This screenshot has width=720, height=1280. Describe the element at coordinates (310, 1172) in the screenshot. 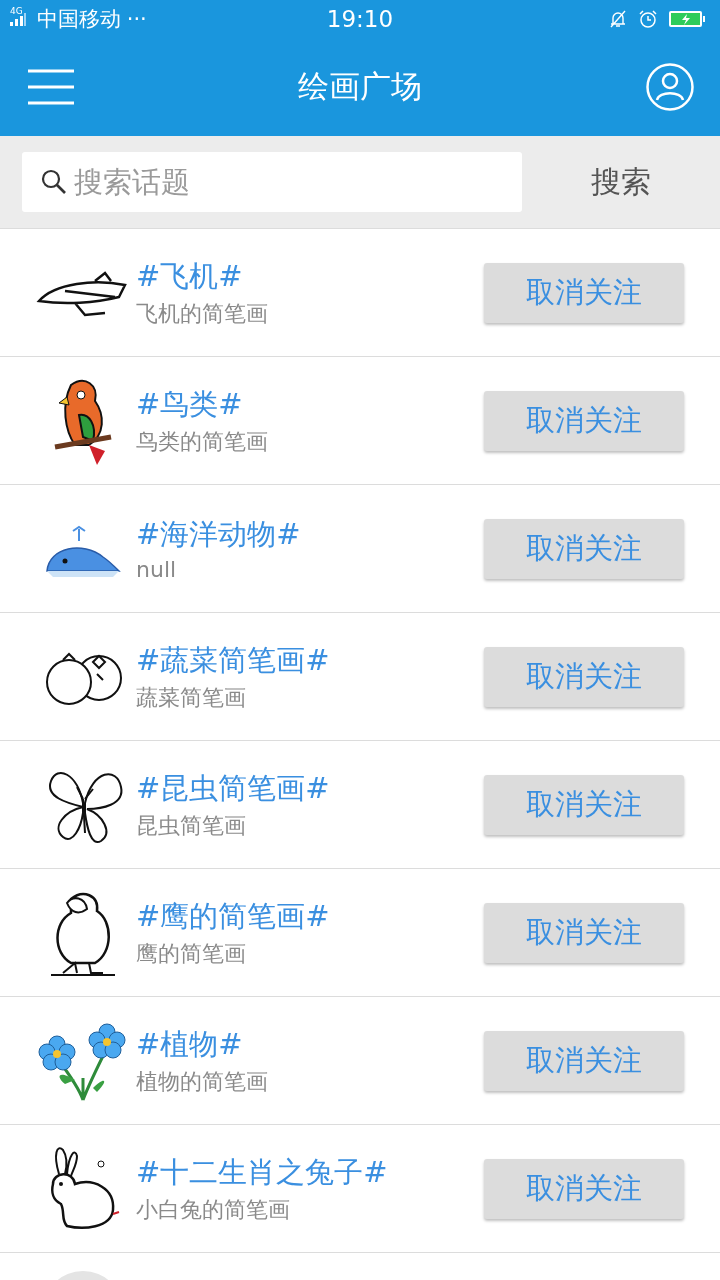

I see `topic-title: #十二生肖之兔子#` at that location.